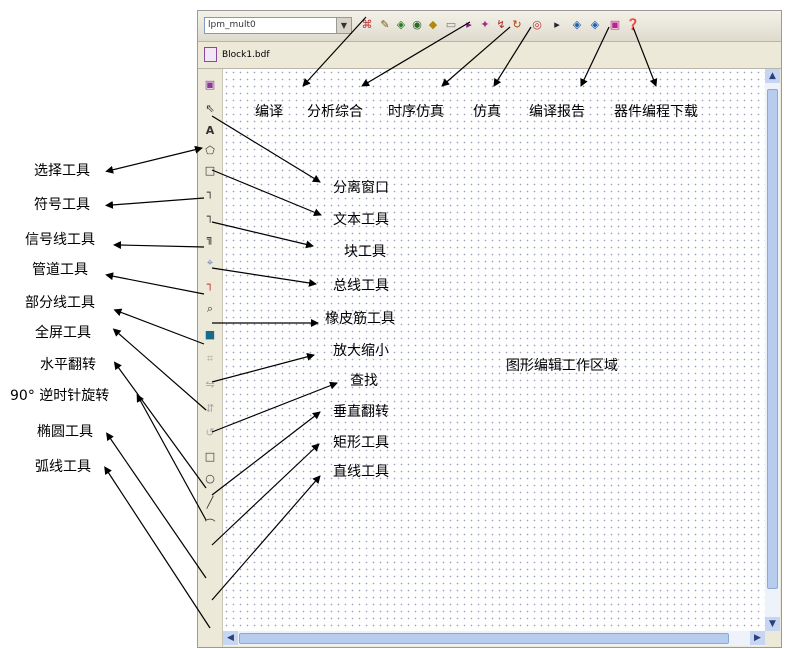 The image size is (785, 649). What do you see at coordinates (365, 252) in the screenshot?
I see `mid-label-block-tool: 块工具` at bounding box center [365, 252].